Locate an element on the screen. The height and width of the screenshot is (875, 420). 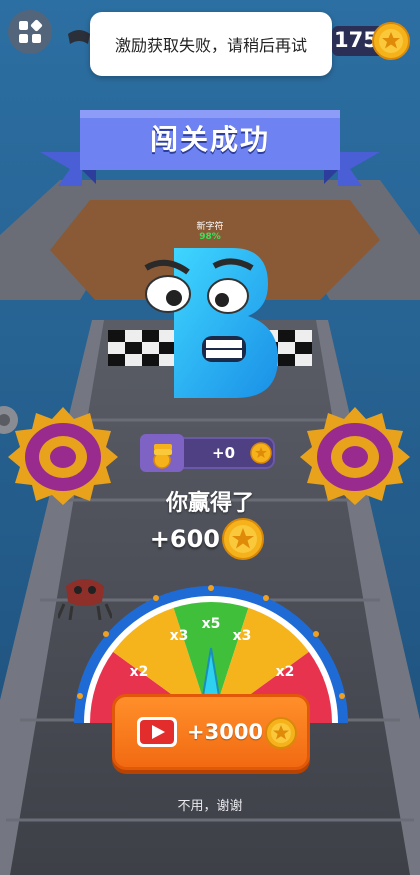
level-complete-title: 闯关成功 is located at coordinates (209, 139).